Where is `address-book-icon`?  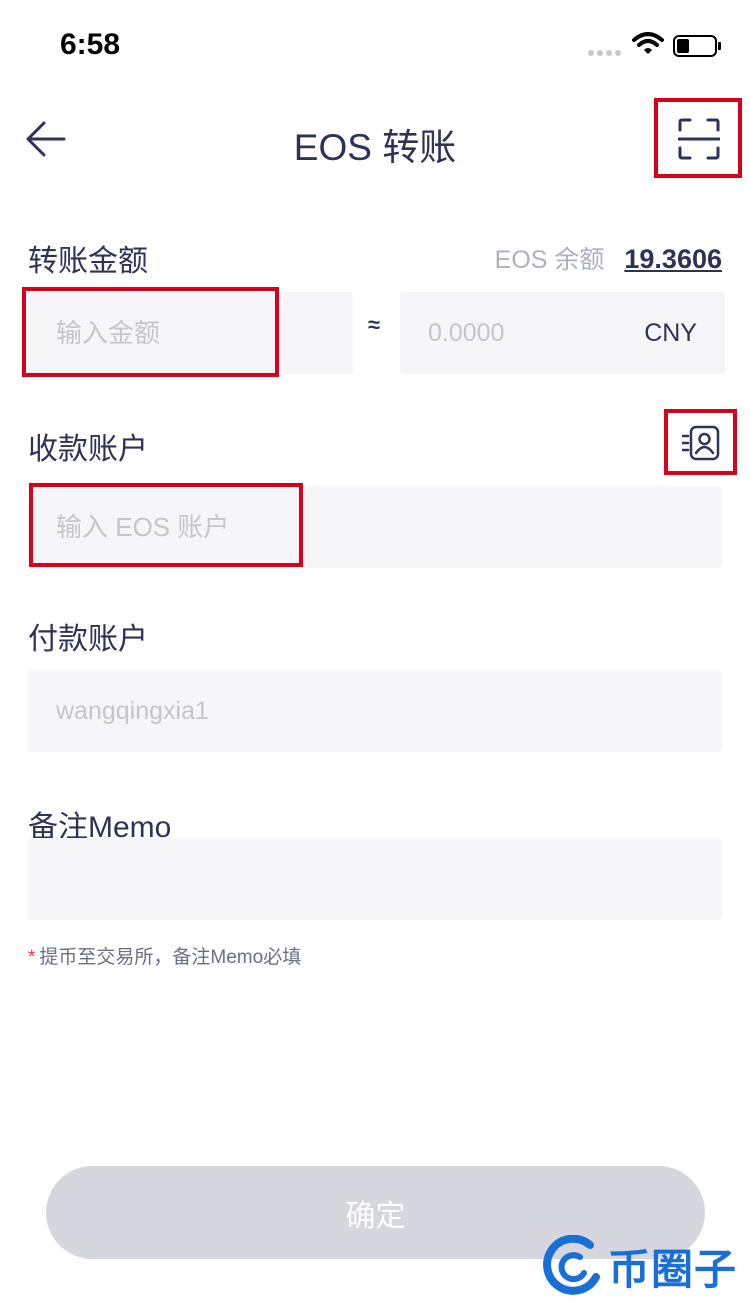 address-book-icon is located at coordinates (701, 443).